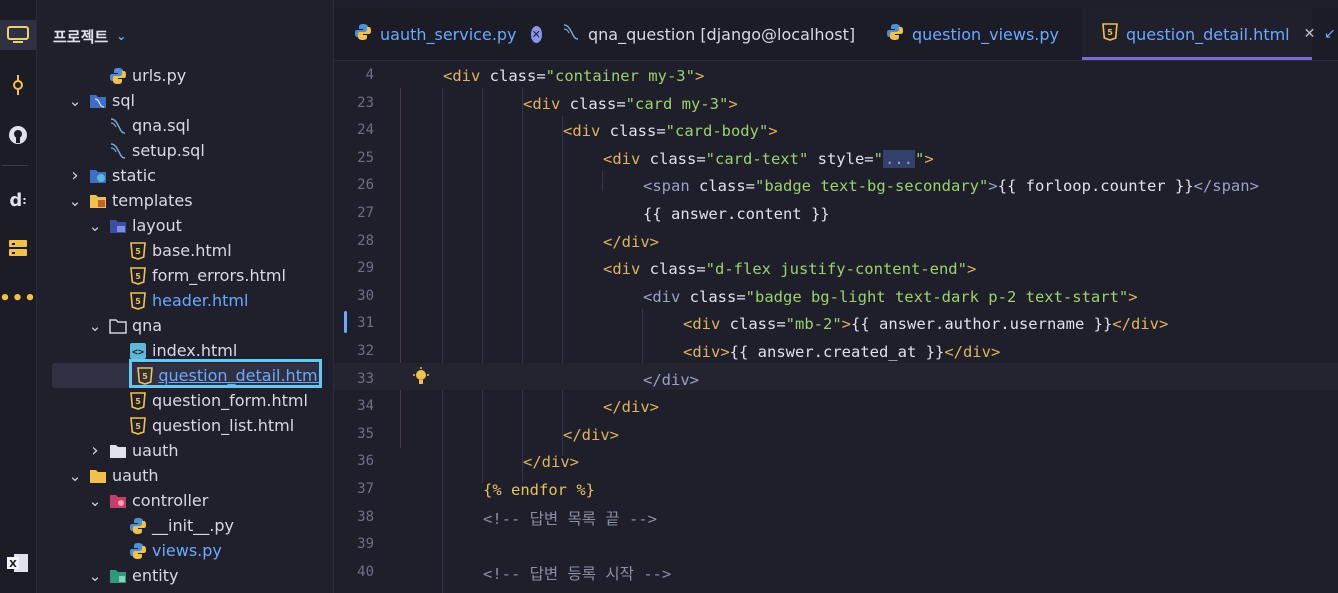 The image size is (1338, 593). What do you see at coordinates (182, 75) in the screenshot?
I see `tree-item-urls-py: urls.py` at bounding box center [182, 75].